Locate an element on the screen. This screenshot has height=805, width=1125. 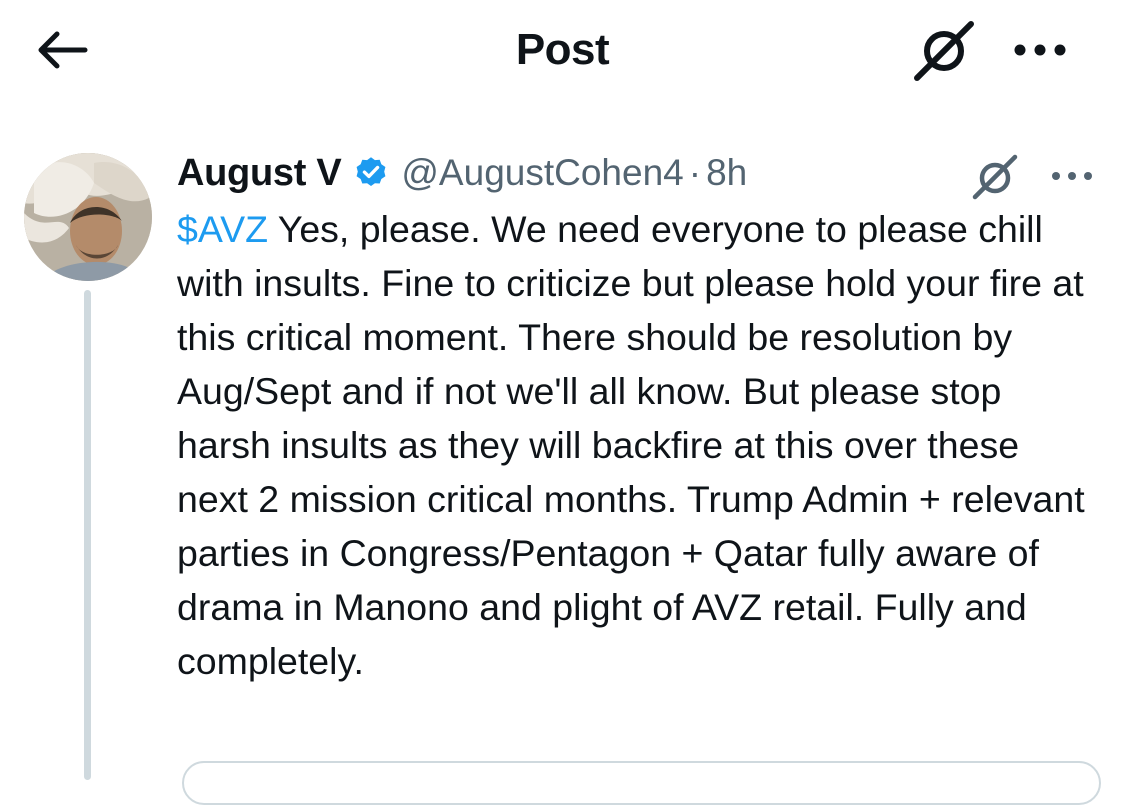
back-button is located at coordinates (61, 50).